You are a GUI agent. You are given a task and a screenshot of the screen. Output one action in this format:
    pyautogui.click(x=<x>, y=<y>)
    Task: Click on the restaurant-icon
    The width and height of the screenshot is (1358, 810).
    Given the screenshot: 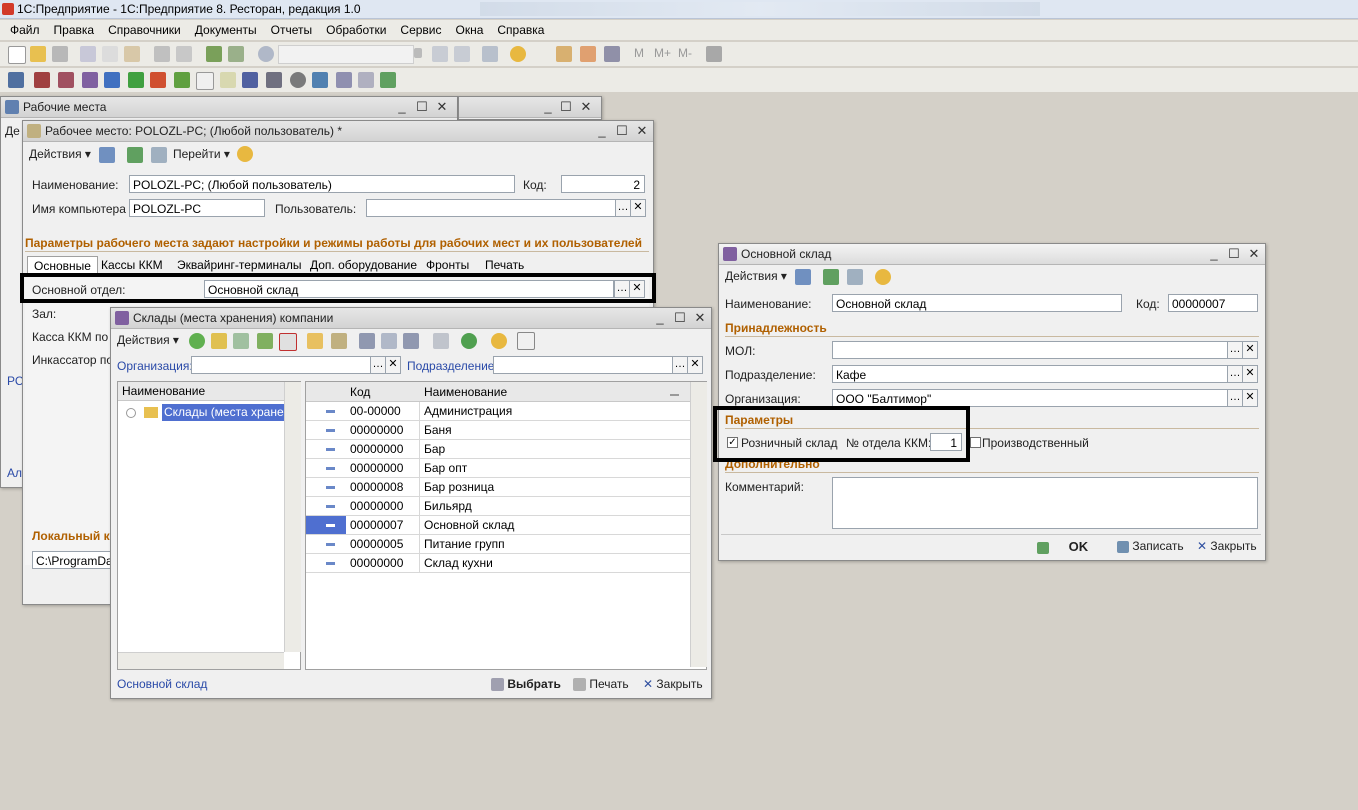 What is the action you would take?
    pyautogui.click(x=42, y=80)
    